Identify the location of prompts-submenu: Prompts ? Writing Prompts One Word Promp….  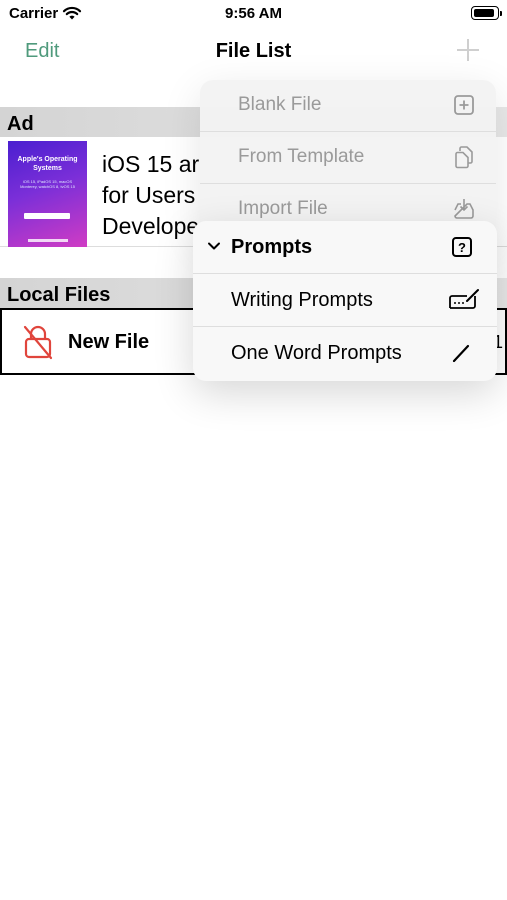
(345, 301).